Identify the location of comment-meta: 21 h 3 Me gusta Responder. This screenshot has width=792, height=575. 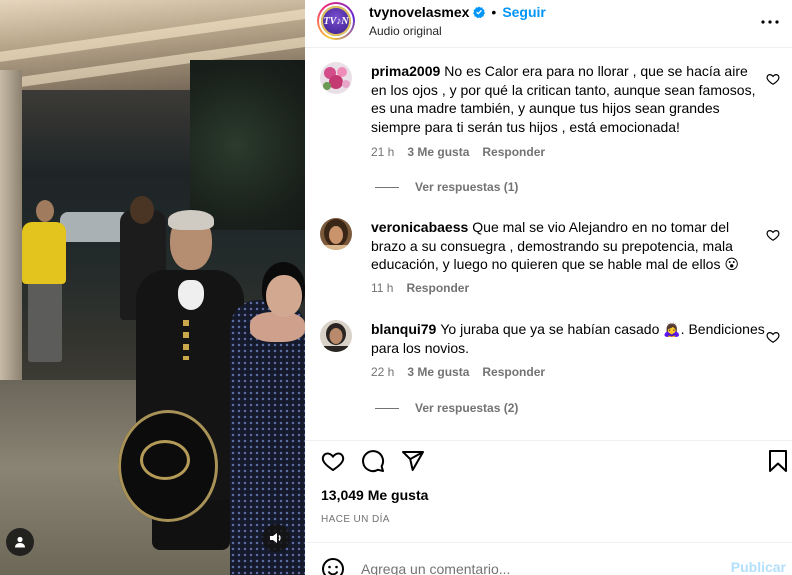
(458, 152).